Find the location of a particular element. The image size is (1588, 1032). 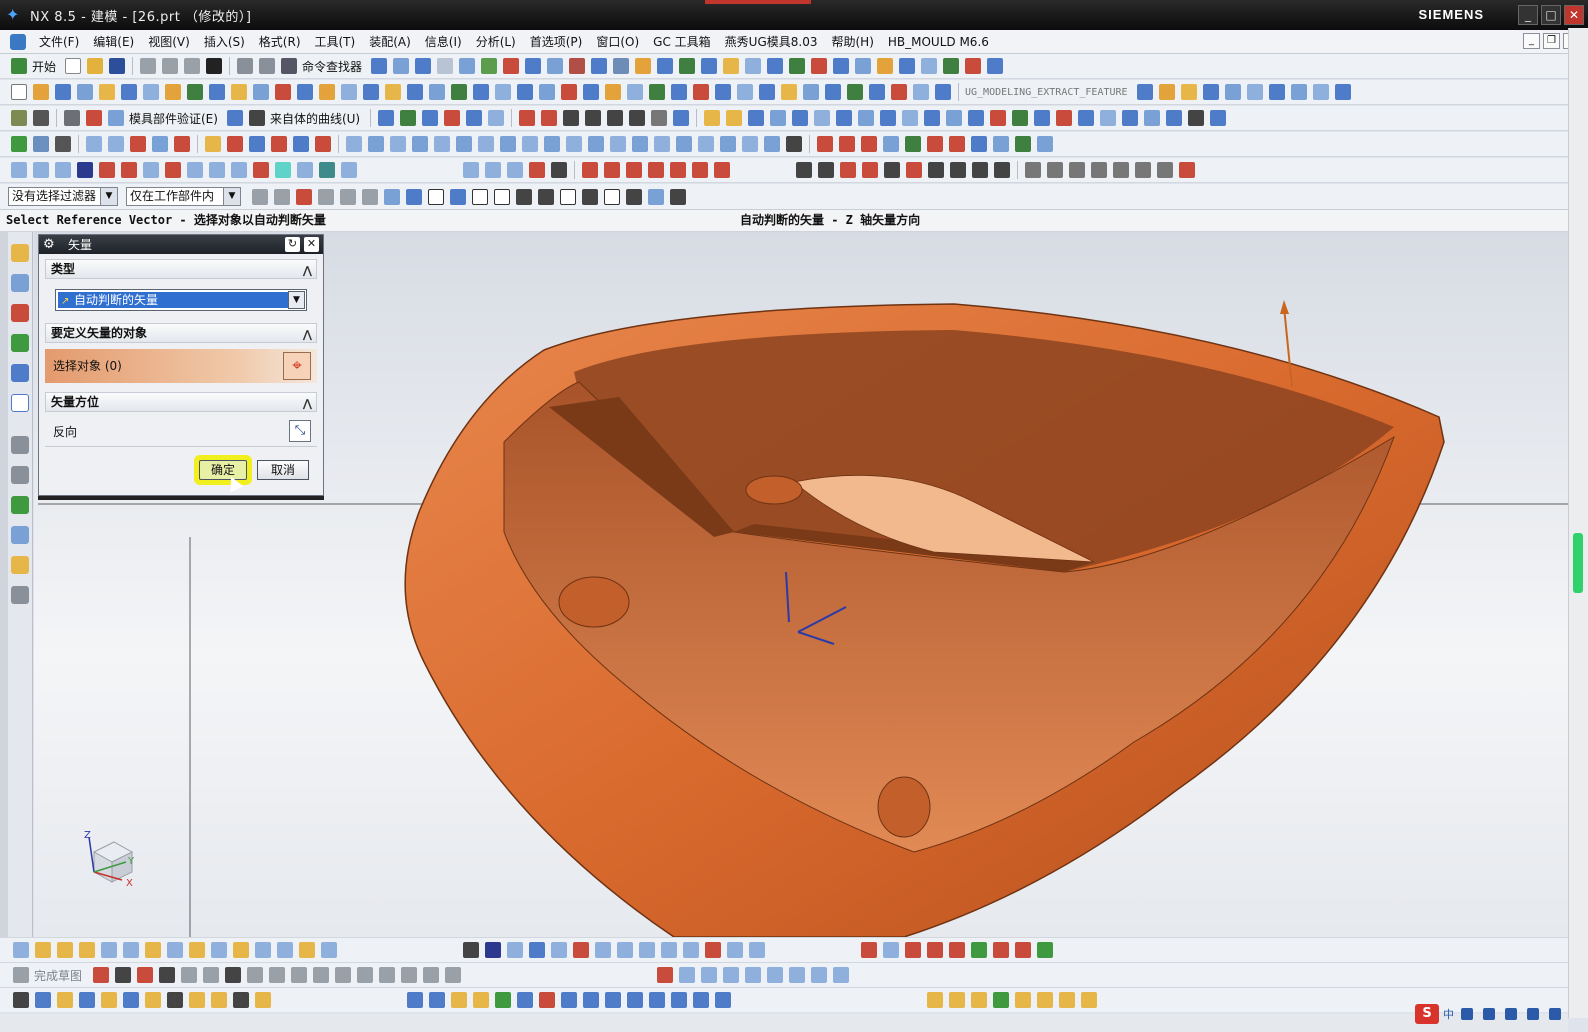

menu-hb-mould: HB_MOULD M6.6 is located at coordinates (938, 42).